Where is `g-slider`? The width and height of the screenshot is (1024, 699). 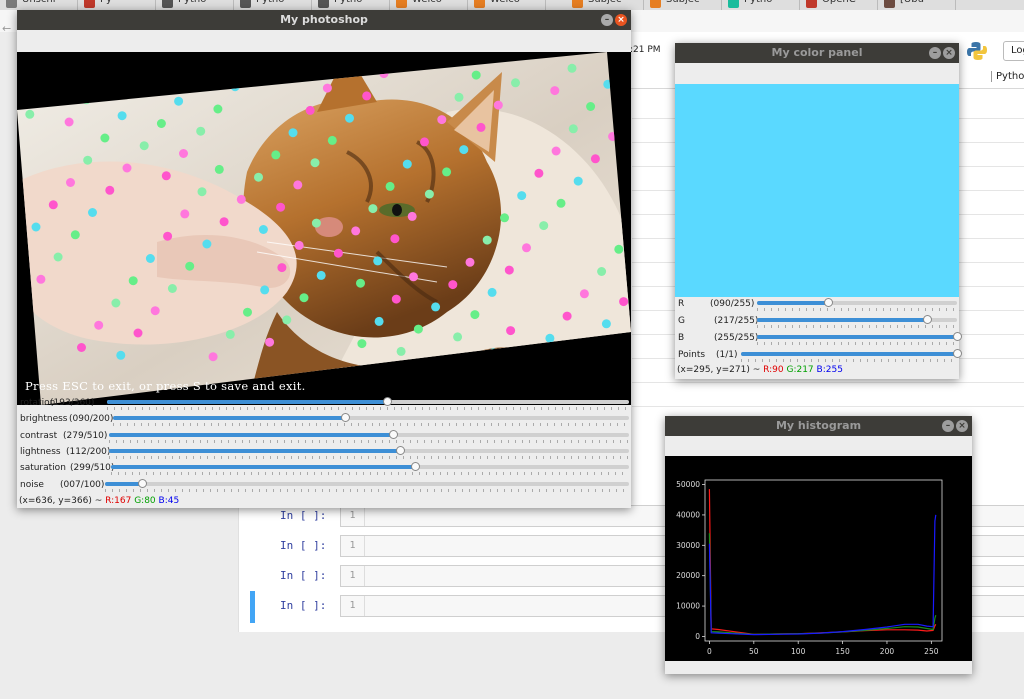
g-slider is located at coordinates (857, 321).